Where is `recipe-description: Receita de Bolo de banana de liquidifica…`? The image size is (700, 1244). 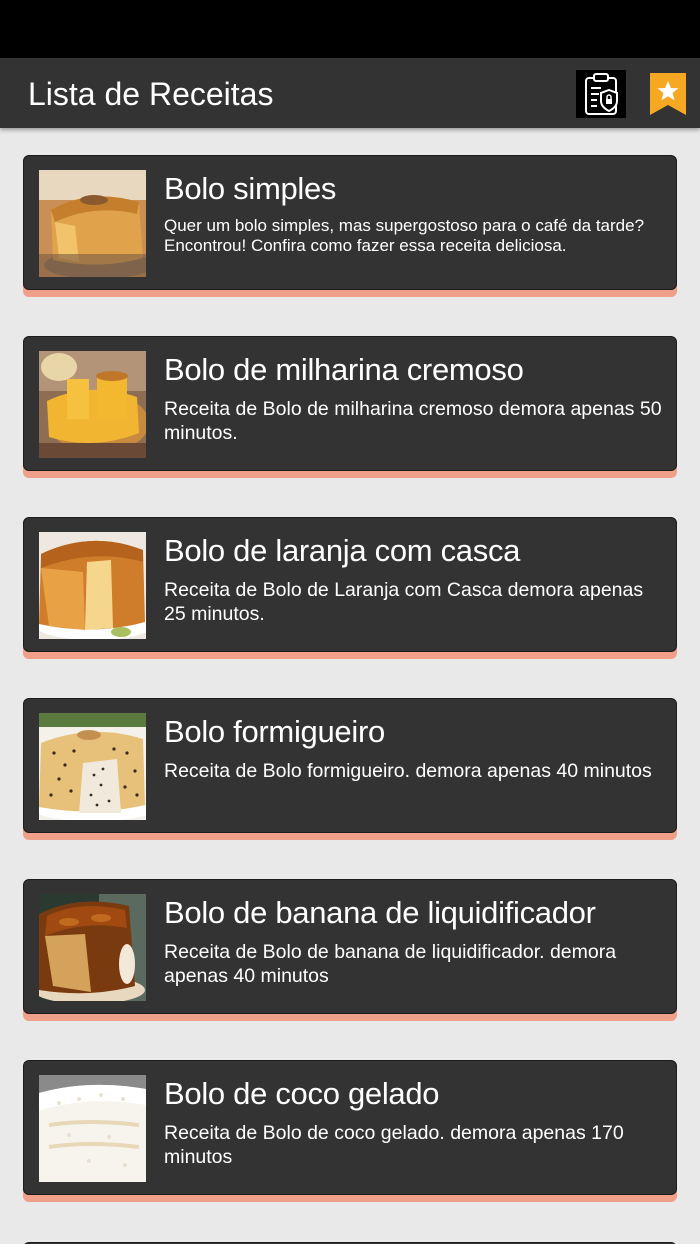
recipe-description: Receita de Bolo de banana de liquidifica… is located at coordinates (390, 964).